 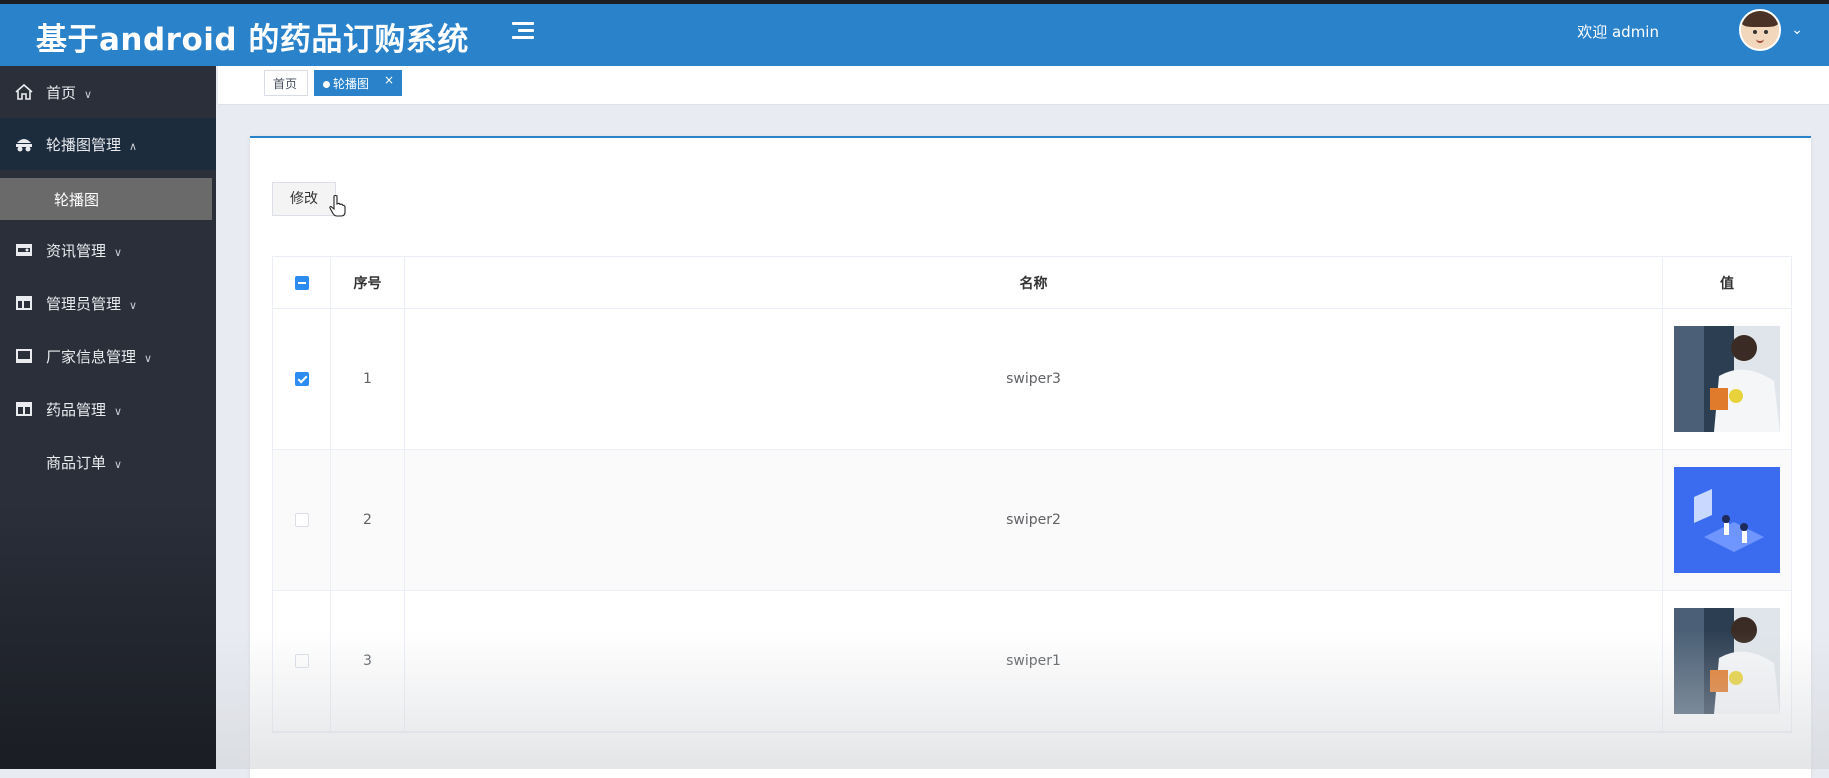 I want to click on sidebar-item-home: 首页 ∨, so click(x=108, y=92).